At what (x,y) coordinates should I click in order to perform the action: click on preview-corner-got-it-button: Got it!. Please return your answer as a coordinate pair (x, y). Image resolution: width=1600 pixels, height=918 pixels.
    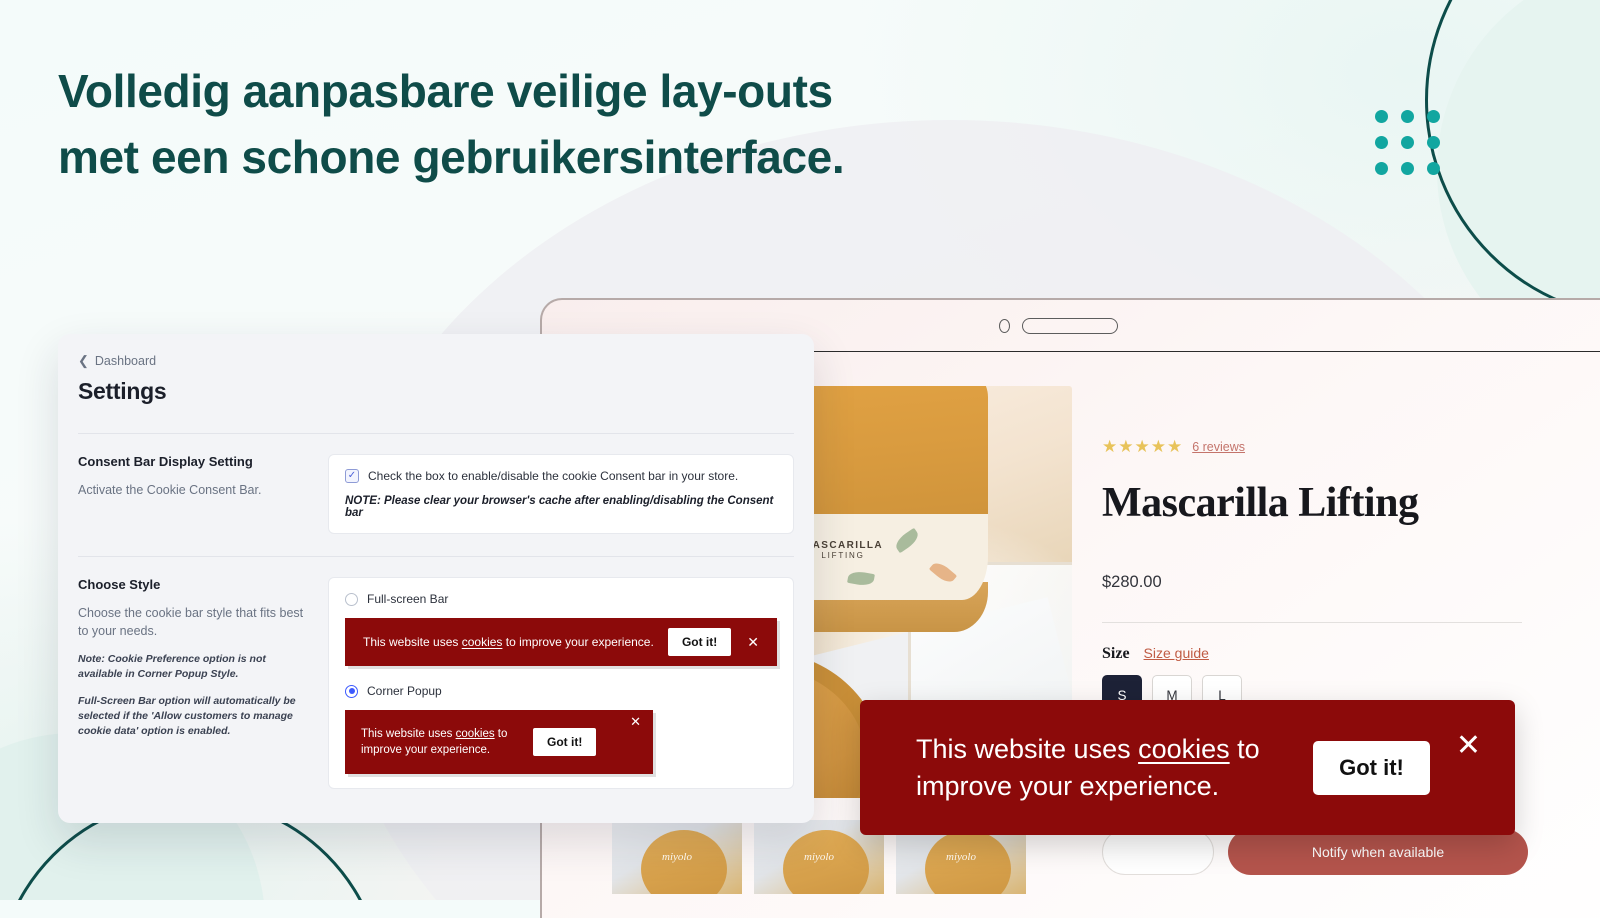
    Looking at the image, I should click on (565, 742).